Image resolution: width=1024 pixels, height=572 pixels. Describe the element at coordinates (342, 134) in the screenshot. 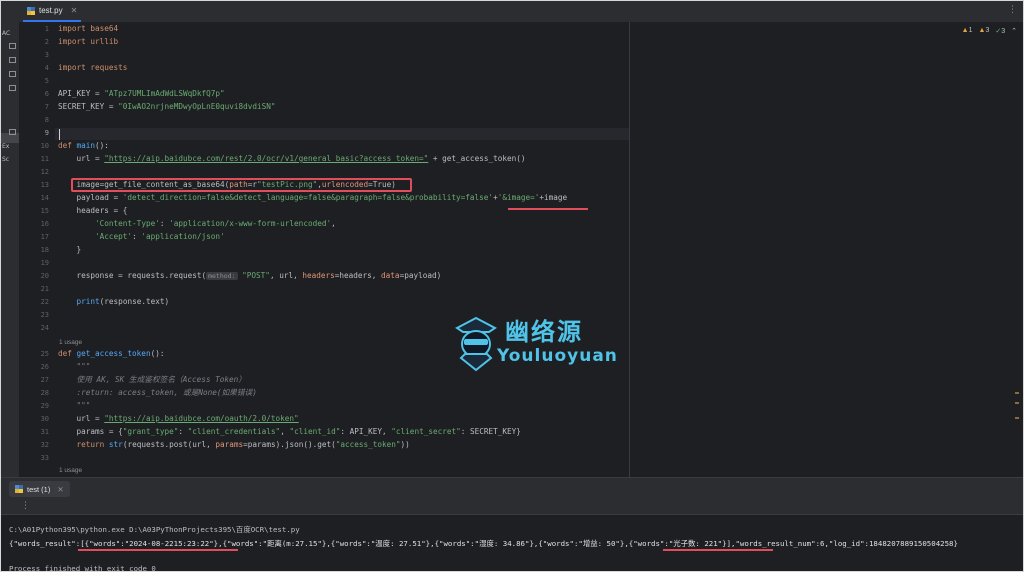

I see `current-line-highlight` at that location.